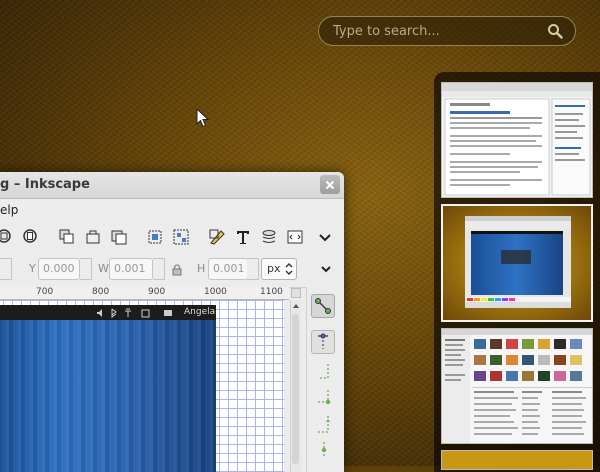 The image size is (600, 472). I want to click on ruler-label-1000: 1000, so click(215, 292).